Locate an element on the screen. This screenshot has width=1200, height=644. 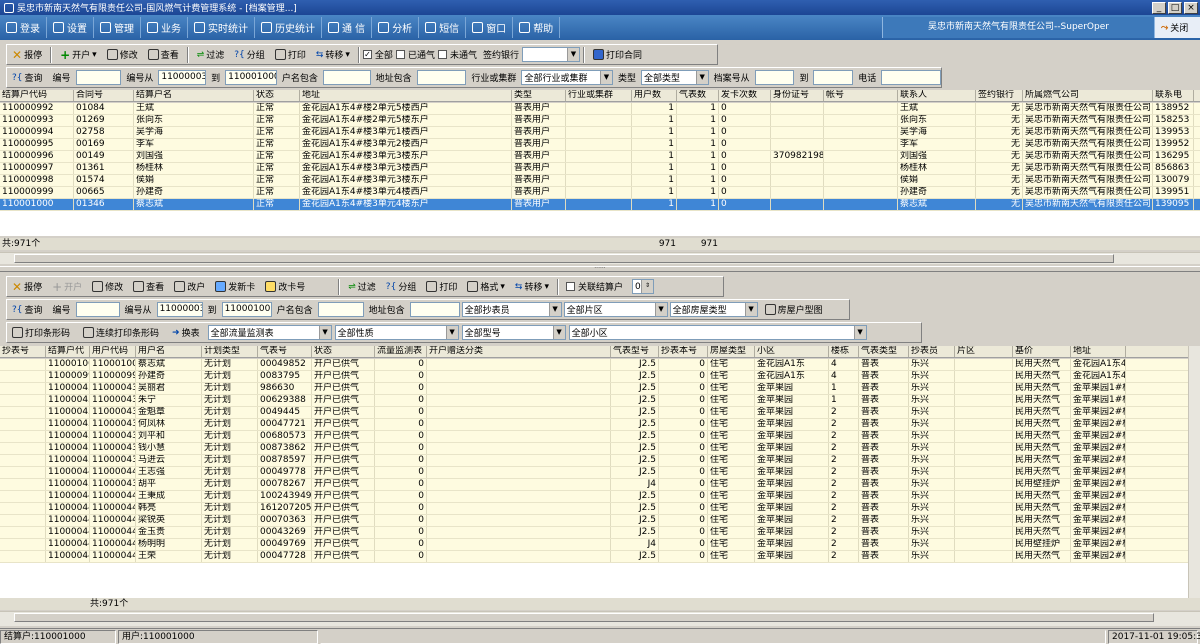
change-user-button: 改户 is located at coordinates (189, 287).